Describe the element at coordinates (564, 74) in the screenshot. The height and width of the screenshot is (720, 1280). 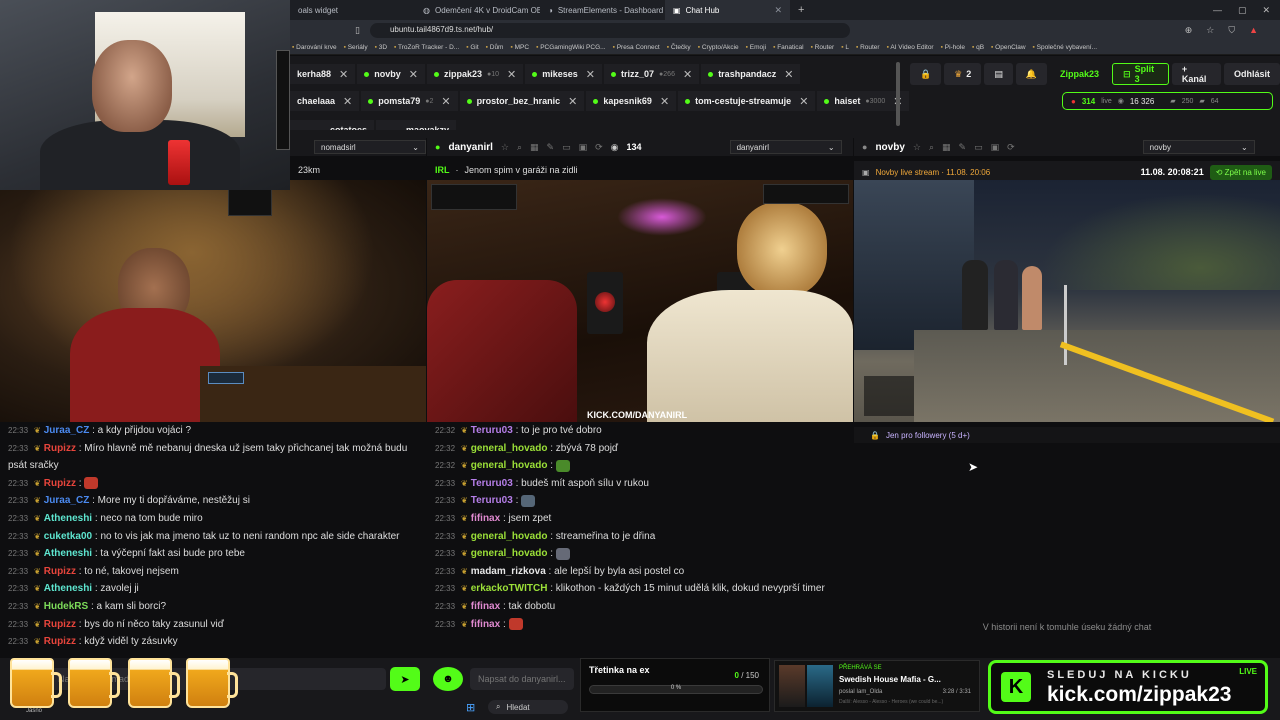
I see `channel-chip: mikeses ✕` at that location.